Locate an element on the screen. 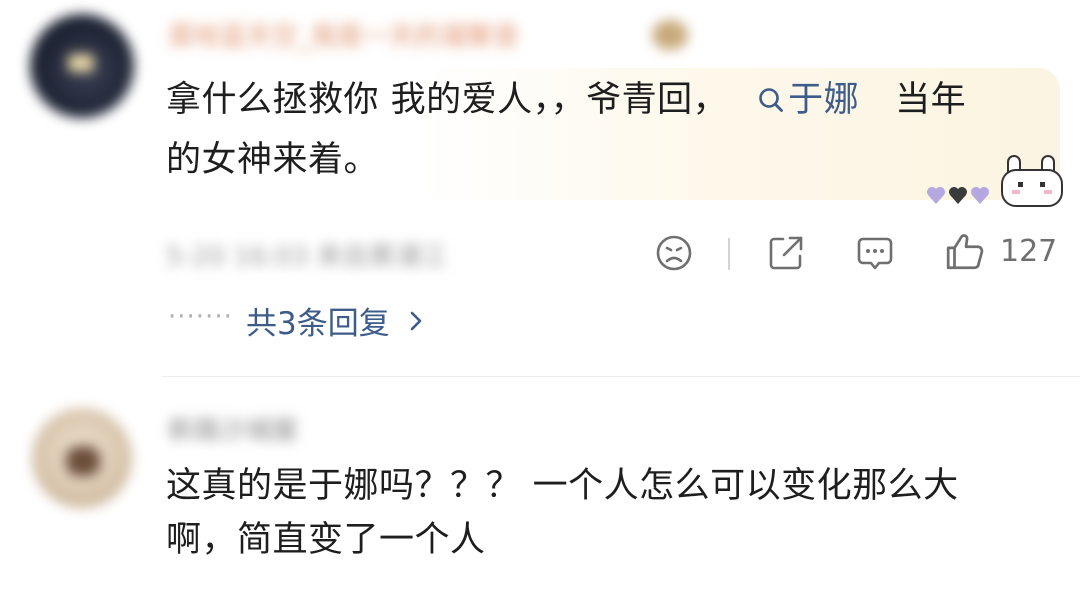 Image resolution: width=1080 pixels, height=592 pixels. mention-label: 于娜 is located at coordinates (824, 100).